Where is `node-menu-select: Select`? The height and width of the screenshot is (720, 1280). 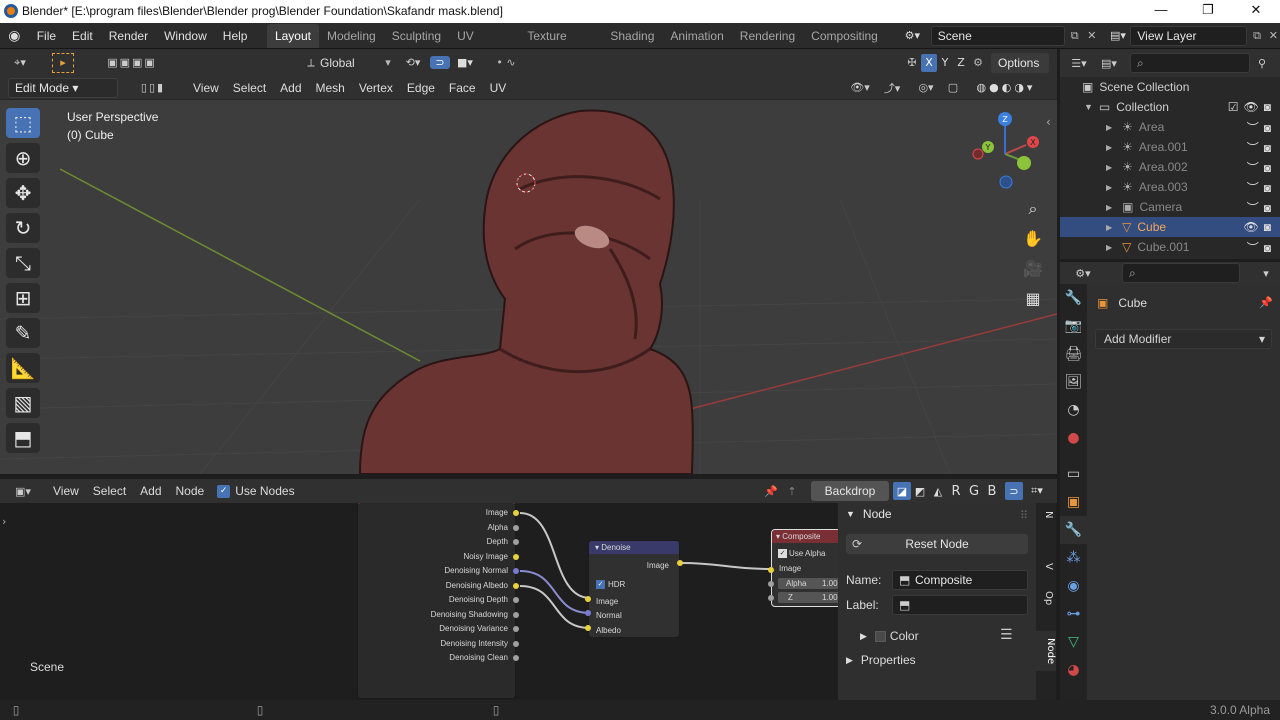 node-menu-select: Select is located at coordinates (109, 491).